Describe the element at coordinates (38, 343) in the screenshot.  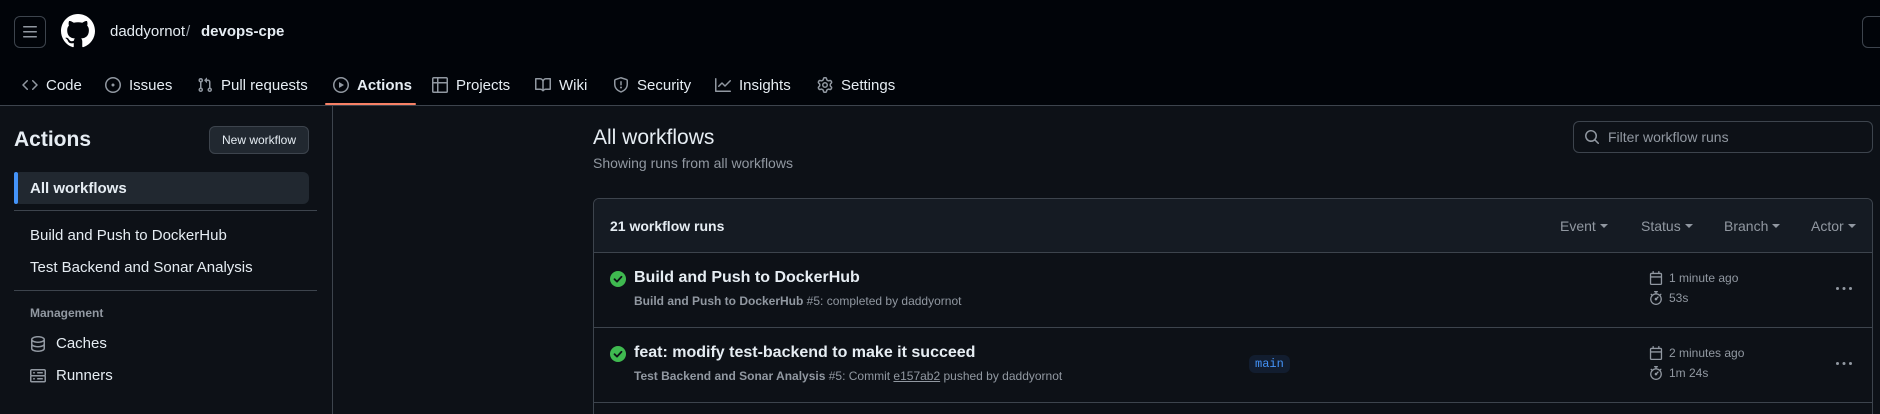
I see `database-icon` at that location.